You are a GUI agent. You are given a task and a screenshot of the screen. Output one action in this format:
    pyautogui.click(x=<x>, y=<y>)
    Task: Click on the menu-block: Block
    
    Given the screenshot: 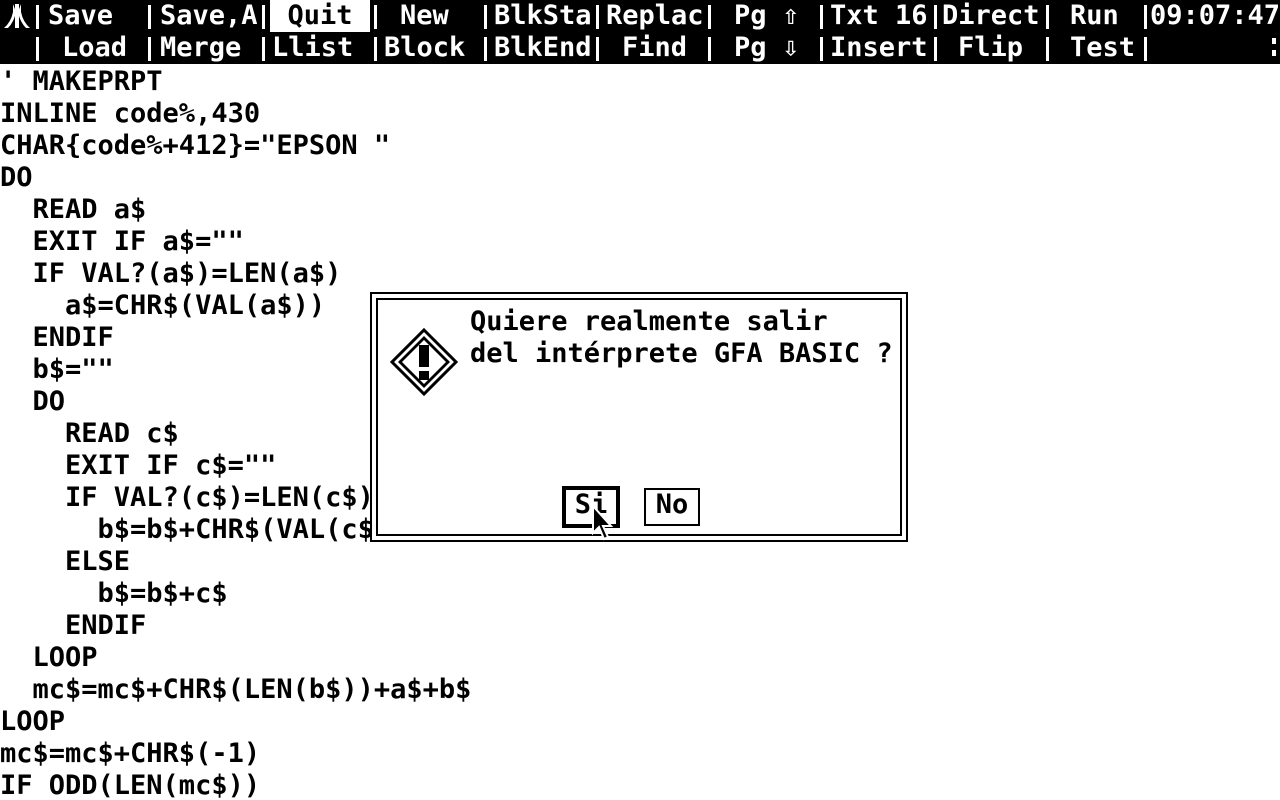 What is the action you would take?
    pyautogui.click(x=434, y=48)
    